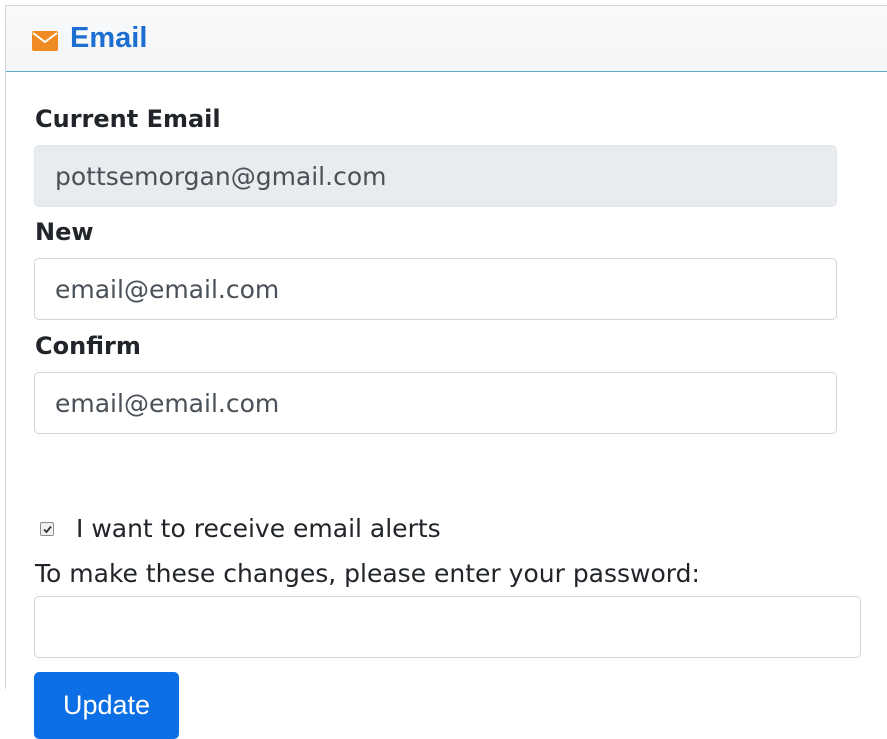 This screenshot has height=739, width=887. I want to click on confirm-email-label: Confirm, so click(88, 346).